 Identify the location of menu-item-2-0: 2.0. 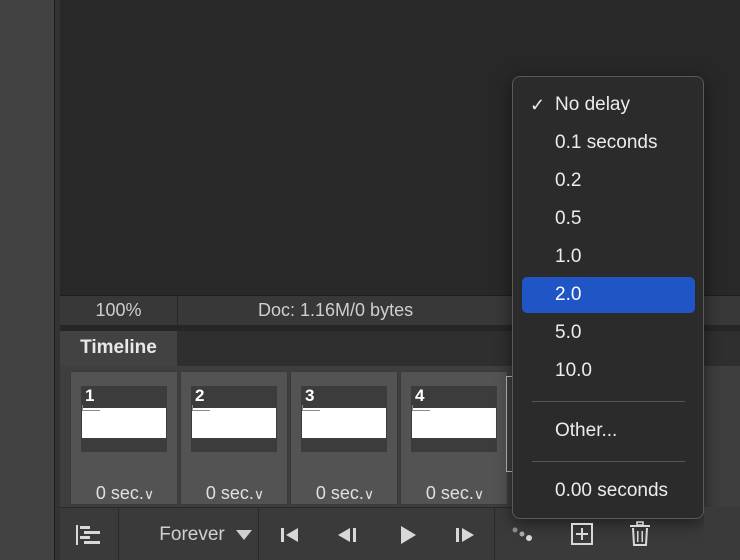
(608, 295).